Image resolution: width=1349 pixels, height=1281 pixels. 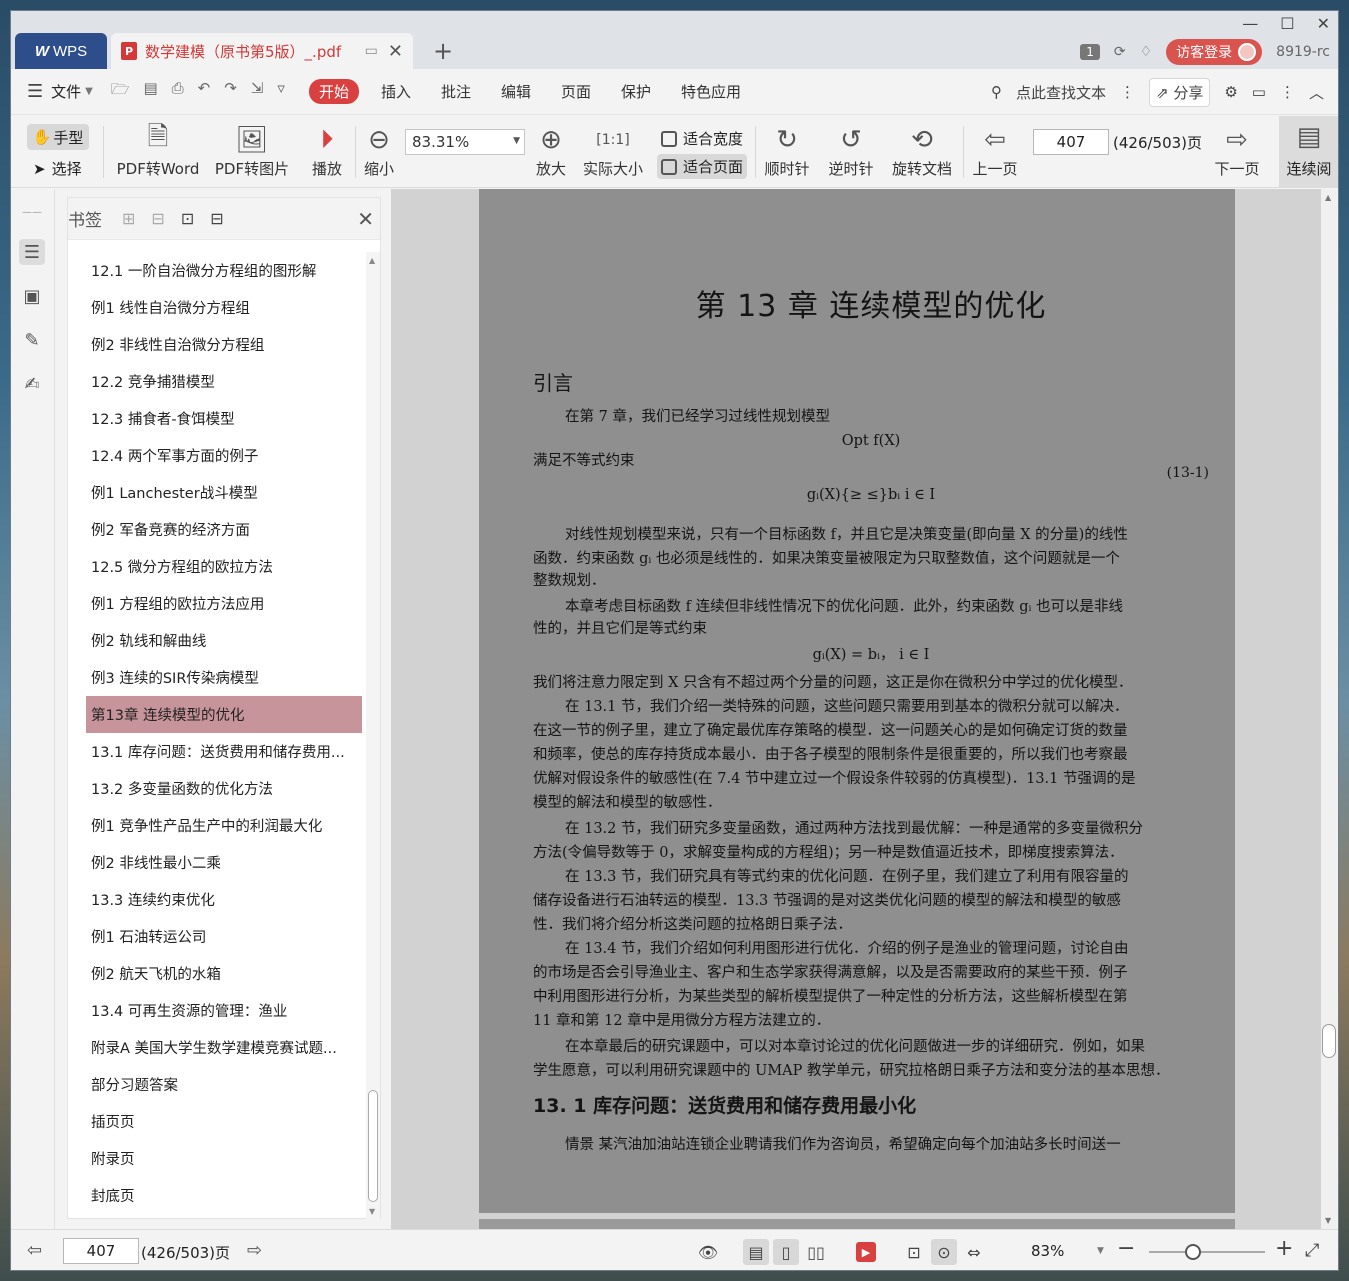 What do you see at coordinates (32, 340) in the screenshot?
I see `annotation-icon: ✎` at bounding box center [32, 340].